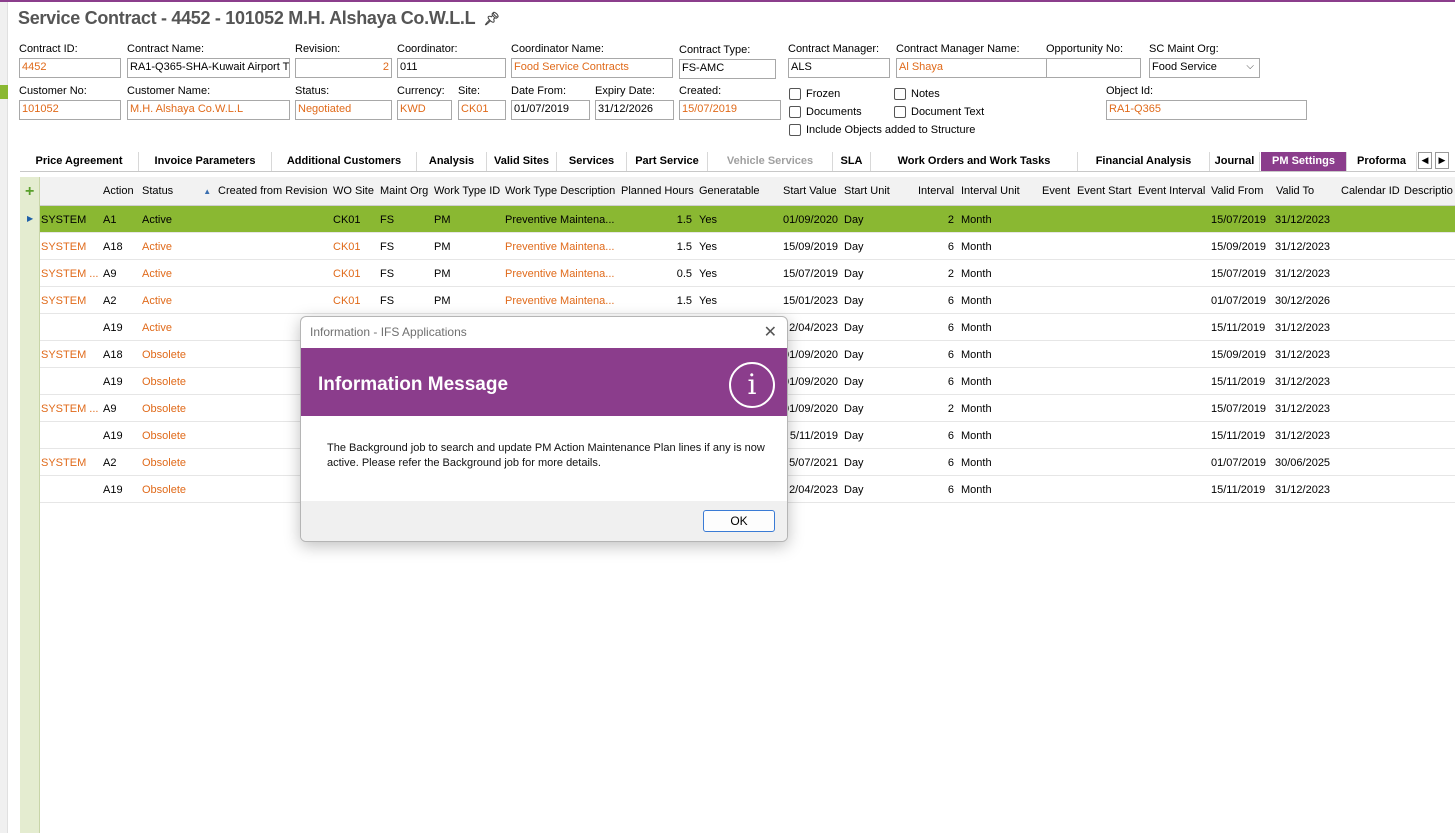 Image resolution: width=1455 pixels, height=833 pixels. I want to click on col-interval: Interval, so click(936, 191).